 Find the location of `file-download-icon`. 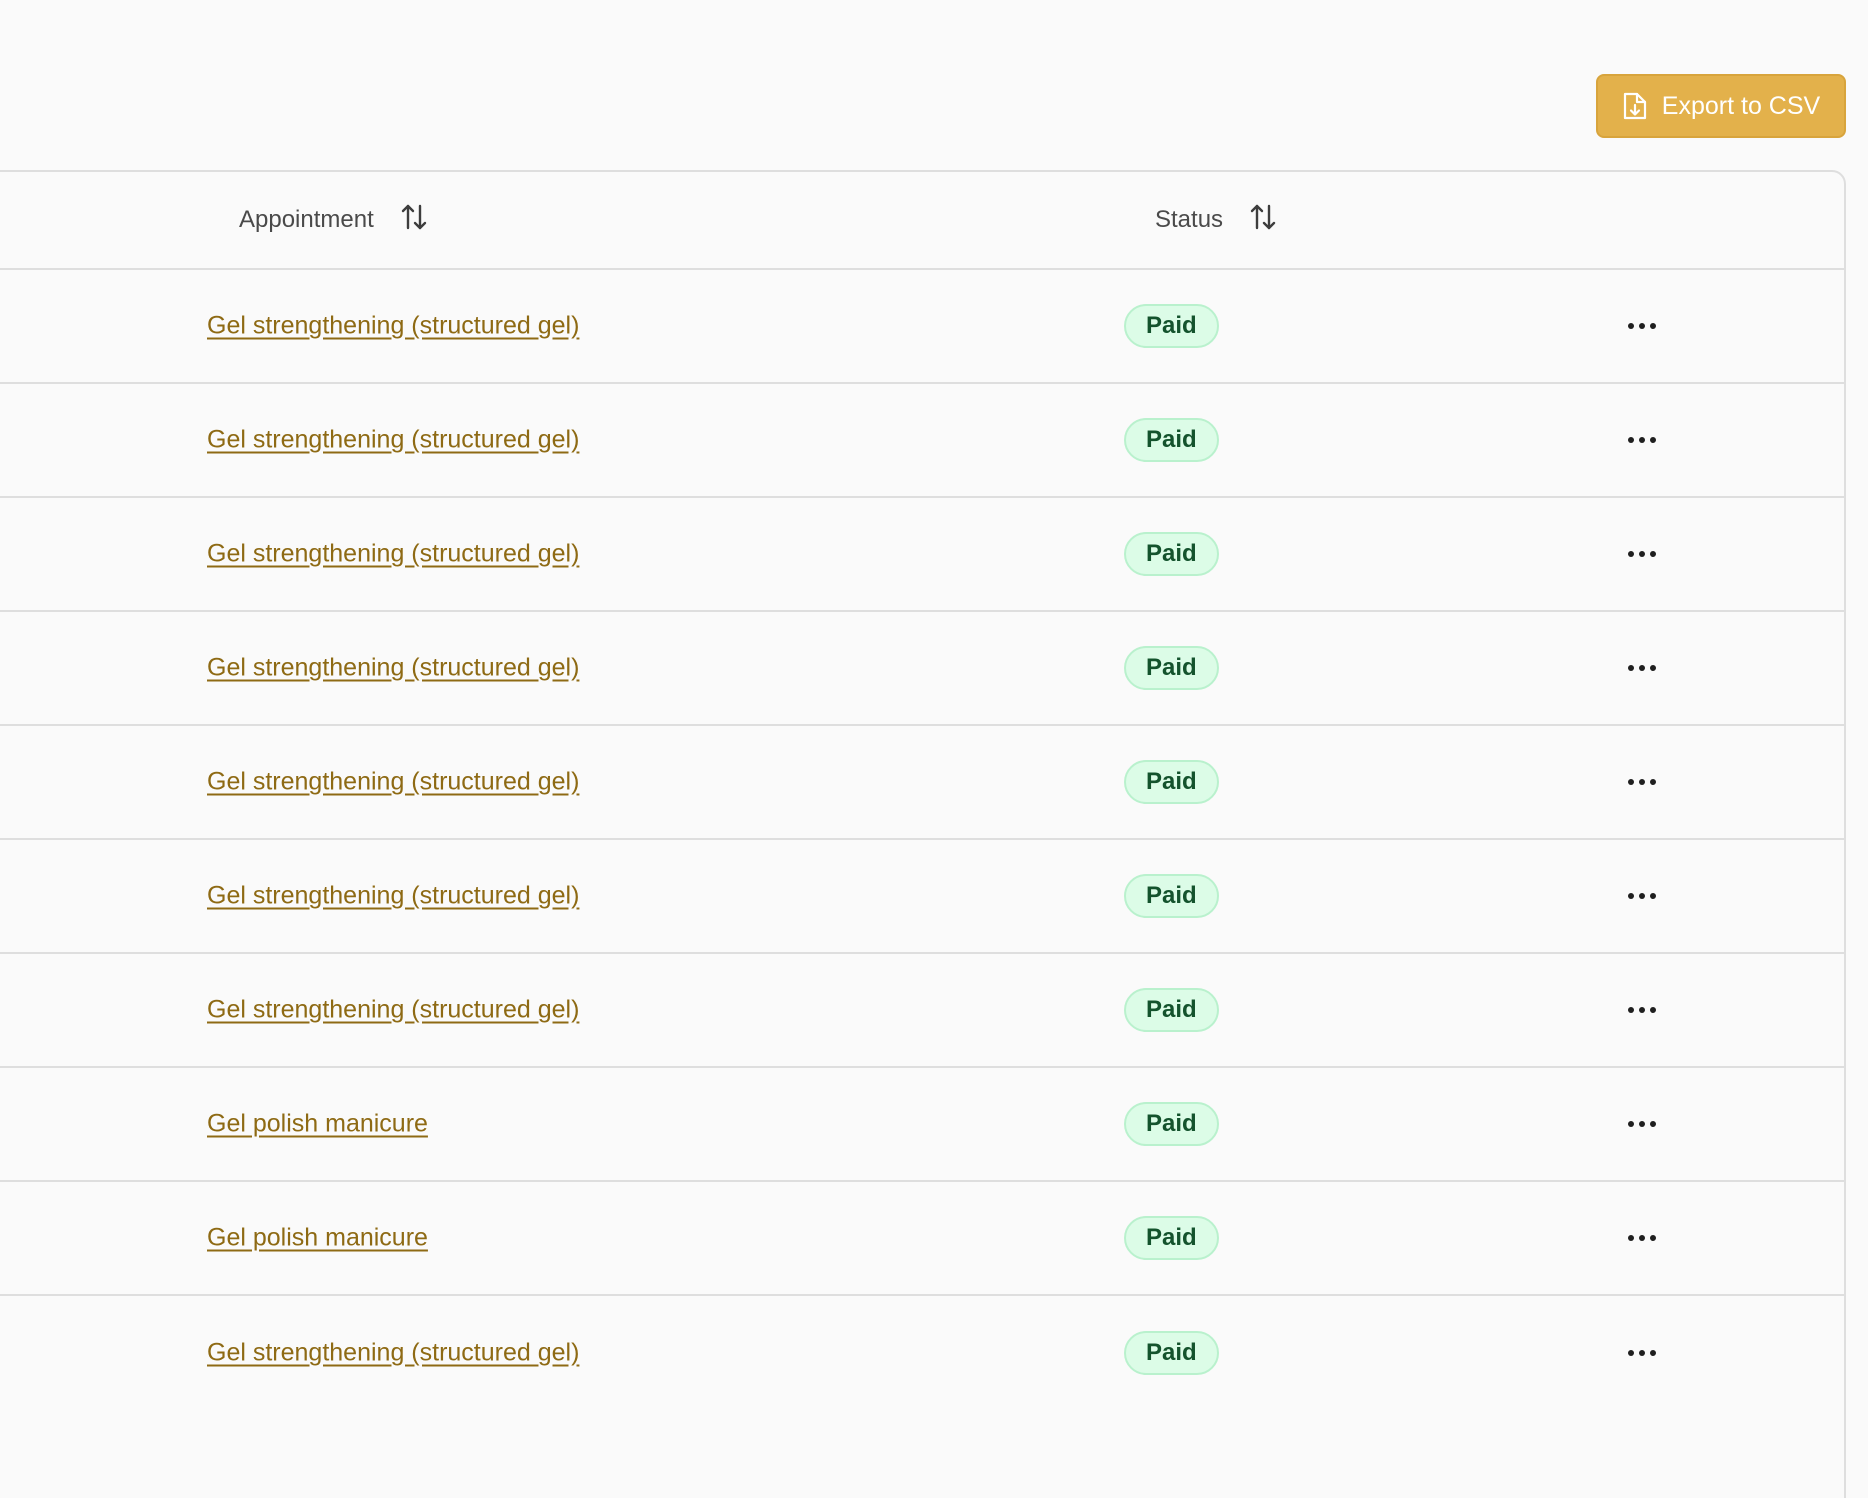

file-download-icon is located at coordinates (1635, 106).